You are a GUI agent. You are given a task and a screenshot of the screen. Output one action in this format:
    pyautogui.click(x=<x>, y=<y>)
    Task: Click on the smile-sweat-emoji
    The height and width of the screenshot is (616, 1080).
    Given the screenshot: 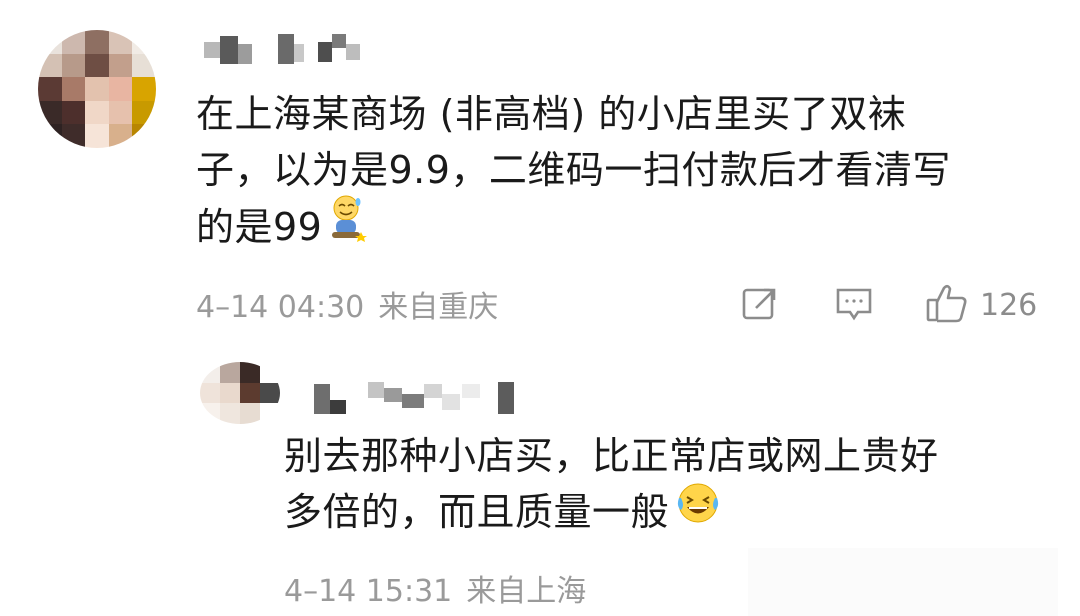 What is the action you would take?
    pyautogui.click(x=348, y=225)
    